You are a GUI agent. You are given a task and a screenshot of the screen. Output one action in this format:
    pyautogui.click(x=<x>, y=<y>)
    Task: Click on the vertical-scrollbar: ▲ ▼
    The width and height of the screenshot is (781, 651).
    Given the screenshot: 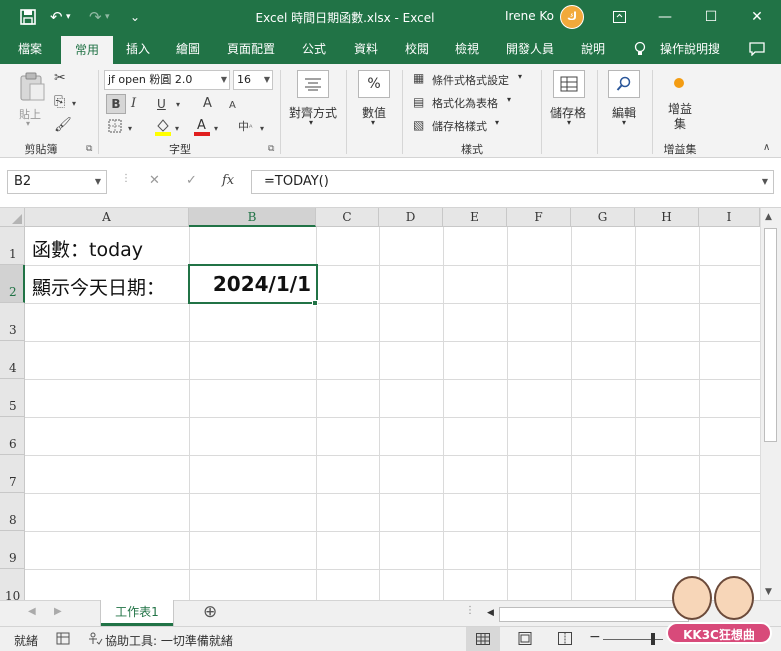 What is the action you would take?
    pyautogui.click(x=770, y=404)
    